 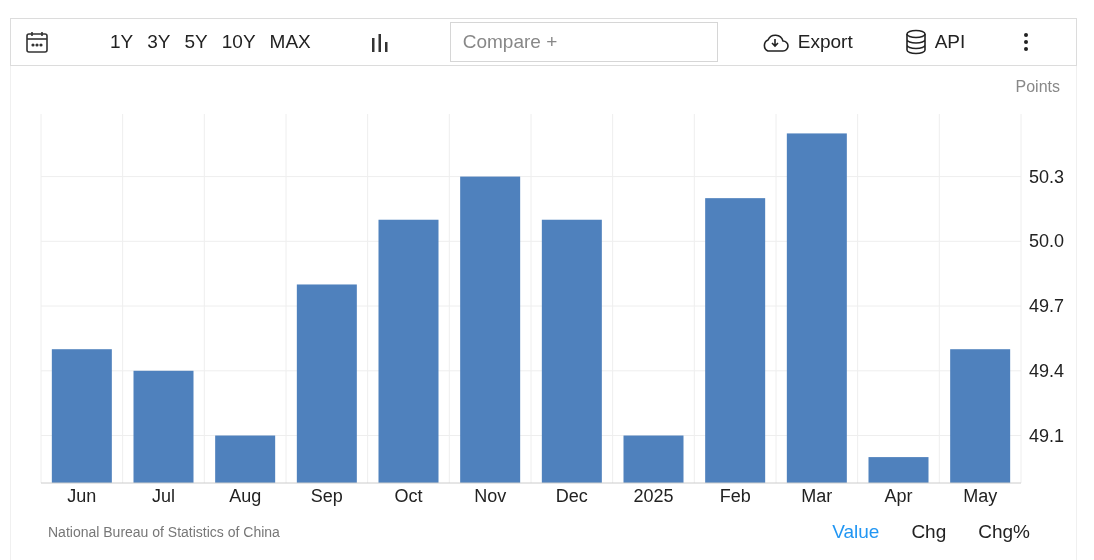 I want to click on range-tab: 10Y, so click(x=238, y=42).